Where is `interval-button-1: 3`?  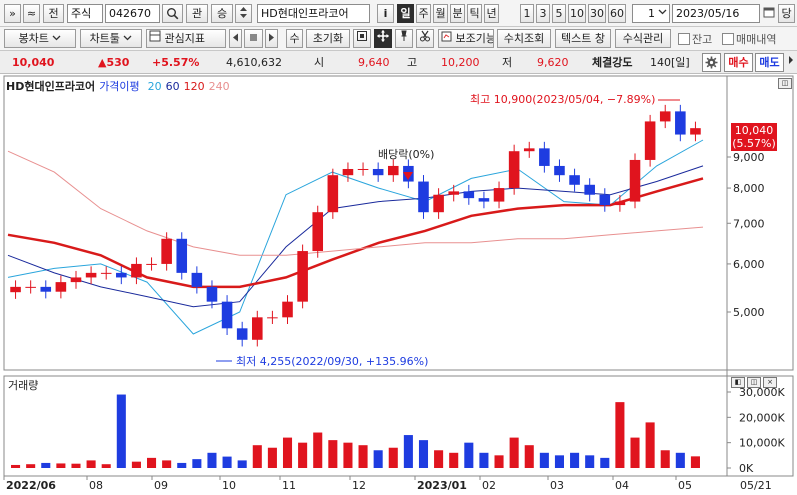 interval-button-1: 3 is located at coordinates (543, 13).